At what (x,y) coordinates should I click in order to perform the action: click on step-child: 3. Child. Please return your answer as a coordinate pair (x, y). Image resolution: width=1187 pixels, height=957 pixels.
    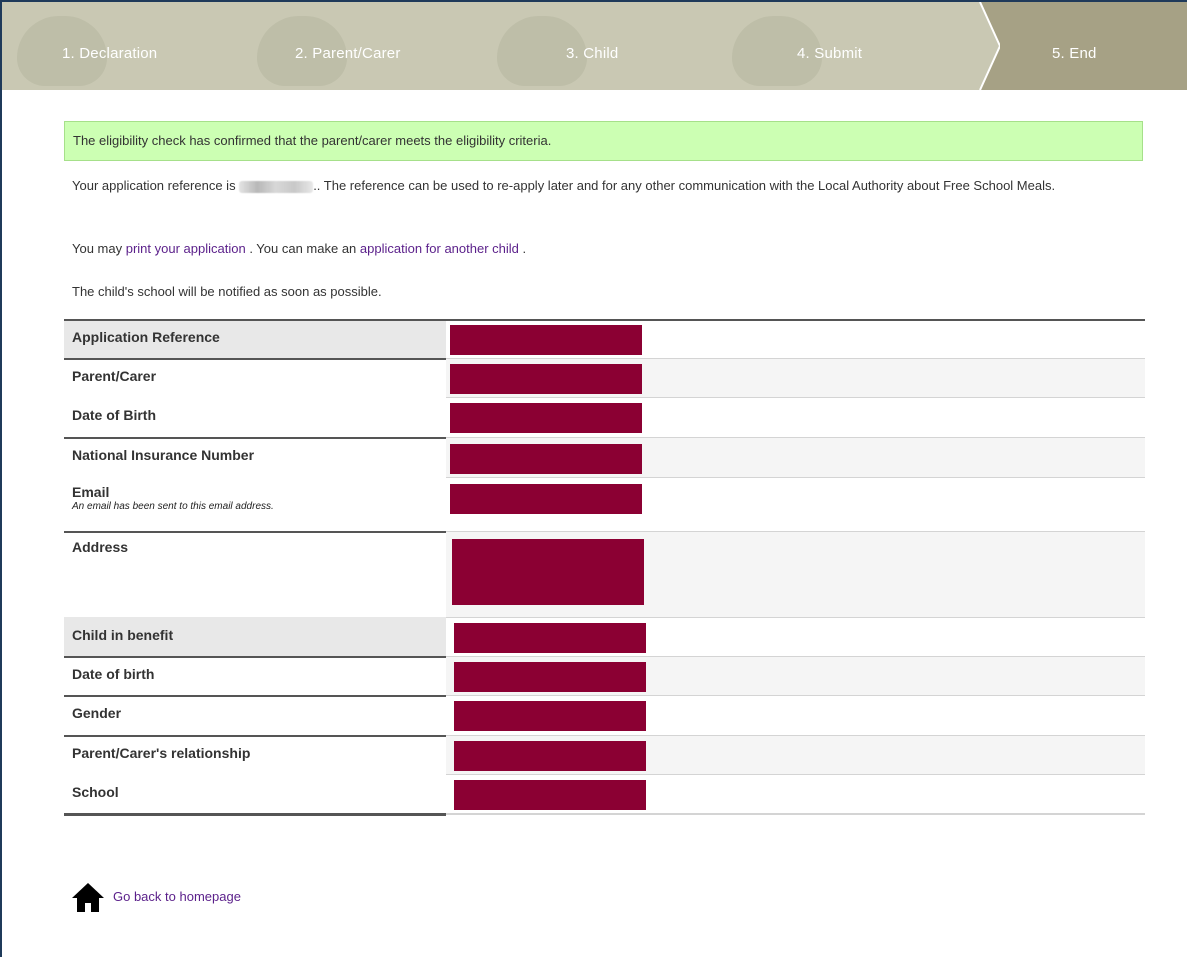
    Looking at the image, I should click on (592, 53).